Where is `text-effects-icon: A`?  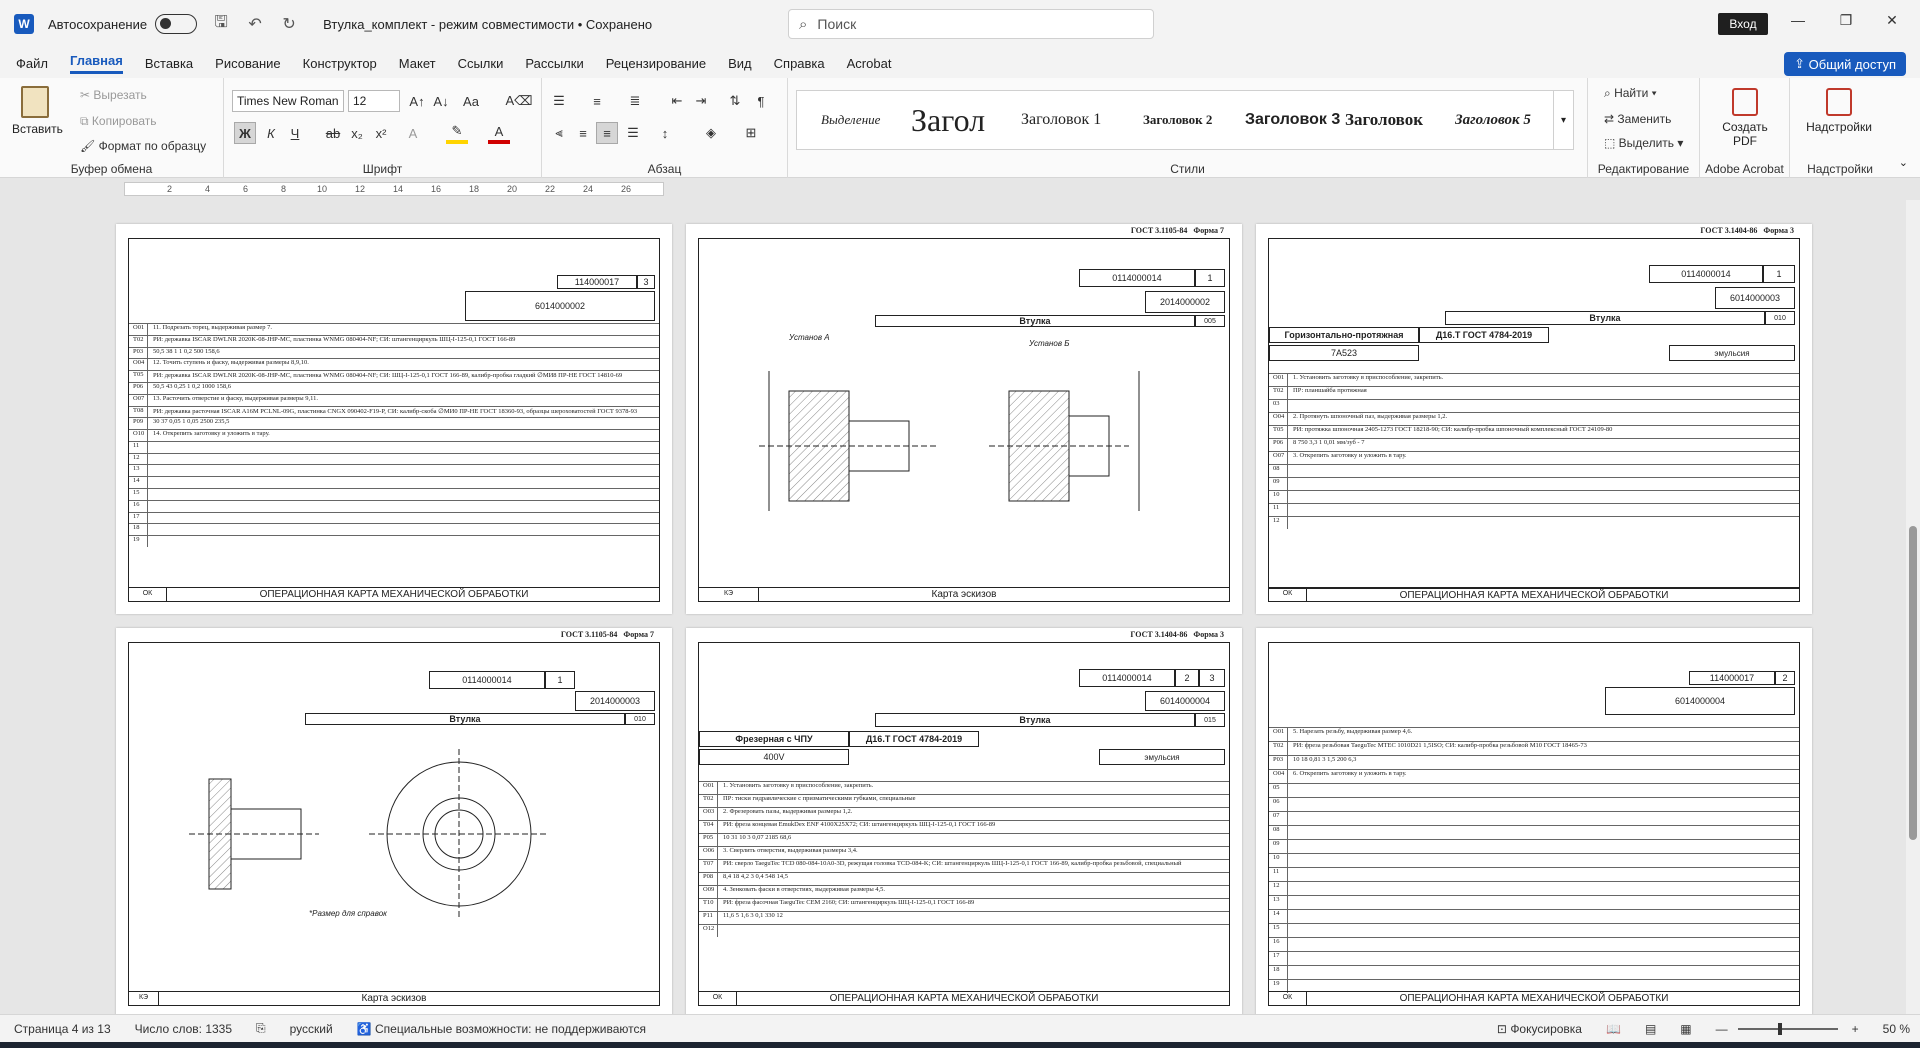 text-effects-icon: A is located at coordinates (413, 133).